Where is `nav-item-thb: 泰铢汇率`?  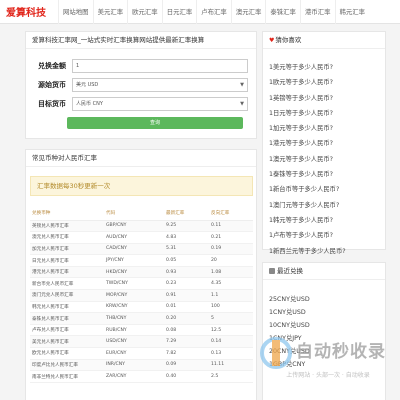
nav-item-thb: 泰铢汇率 is located at coordinates (282, 12).